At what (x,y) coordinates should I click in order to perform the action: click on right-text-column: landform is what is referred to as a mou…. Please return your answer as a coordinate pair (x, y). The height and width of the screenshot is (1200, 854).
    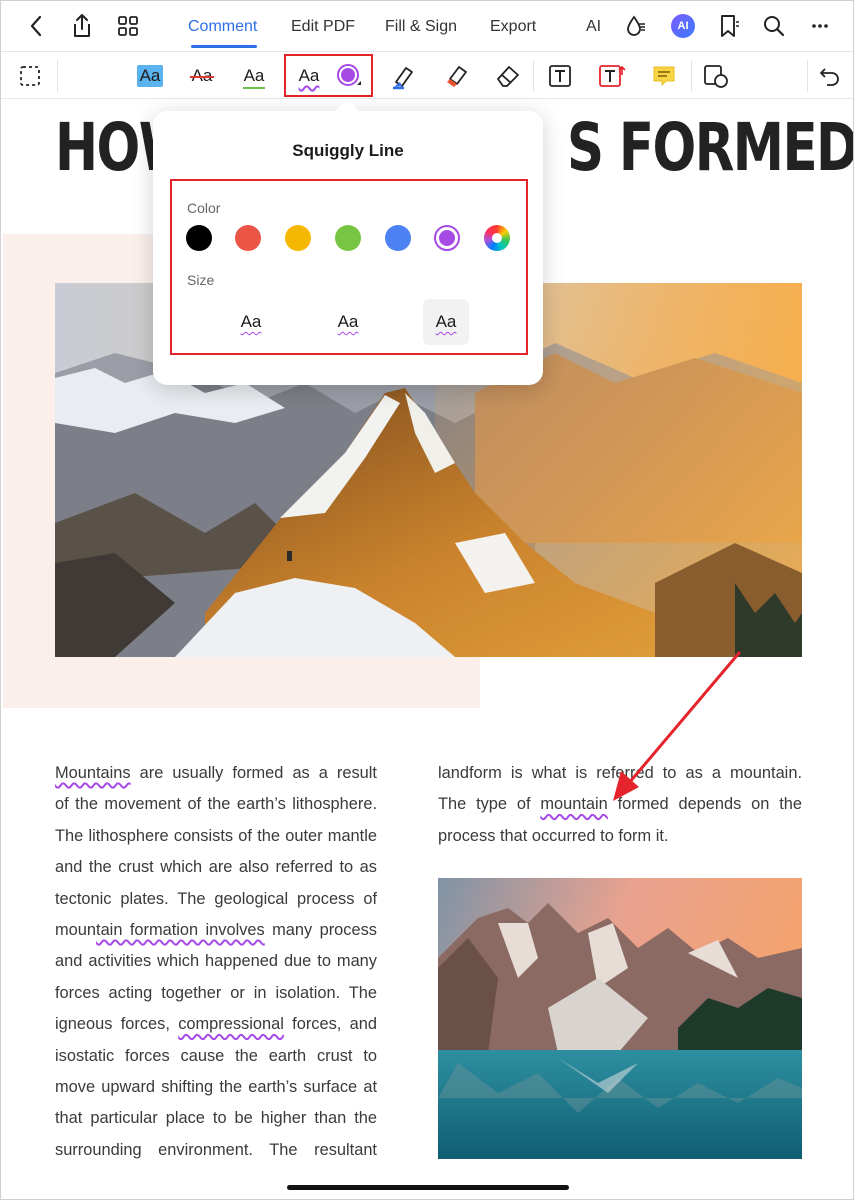
    Looking at the image, I should click on (620, 805).